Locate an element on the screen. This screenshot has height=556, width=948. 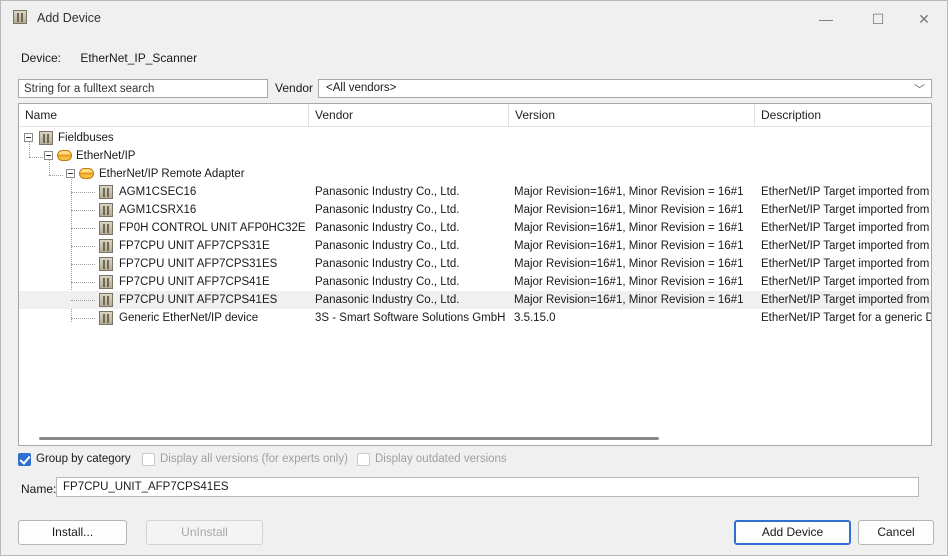
tree-node-ethernet-ip: EtherNet/IP is located at coordinates (475, 156).